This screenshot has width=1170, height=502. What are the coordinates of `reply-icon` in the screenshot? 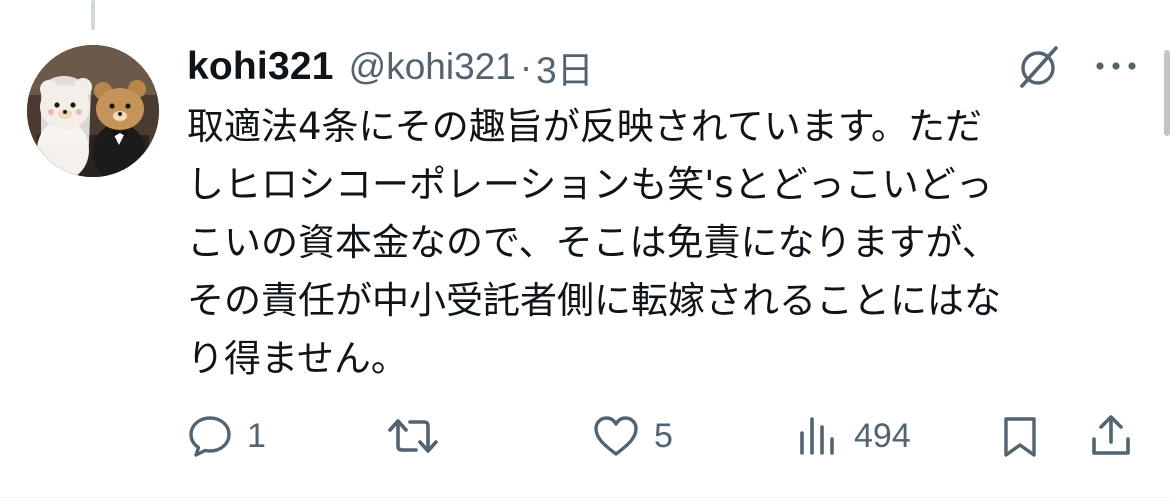 It's located at (210, 436).